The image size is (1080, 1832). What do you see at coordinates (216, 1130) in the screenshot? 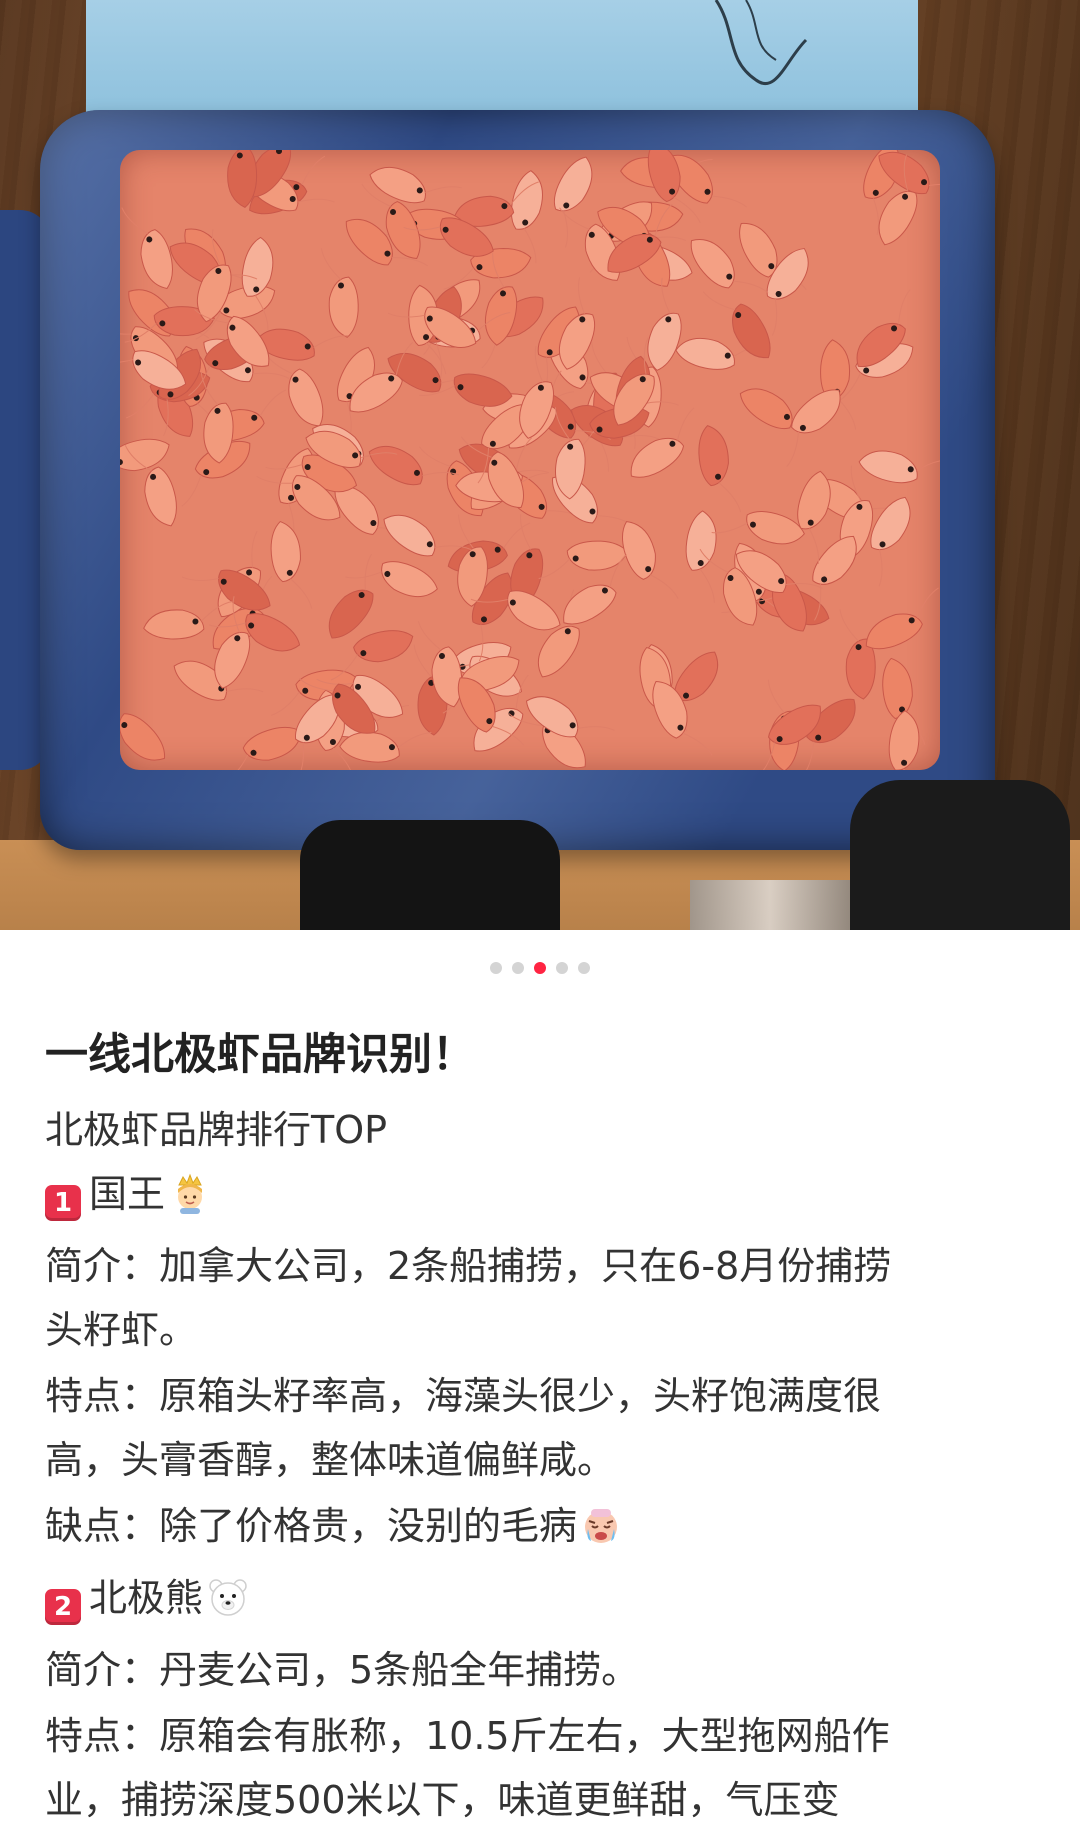
I see `intro-line: 北极虾品牌排行TOP` at bounding box center [216, 1130].